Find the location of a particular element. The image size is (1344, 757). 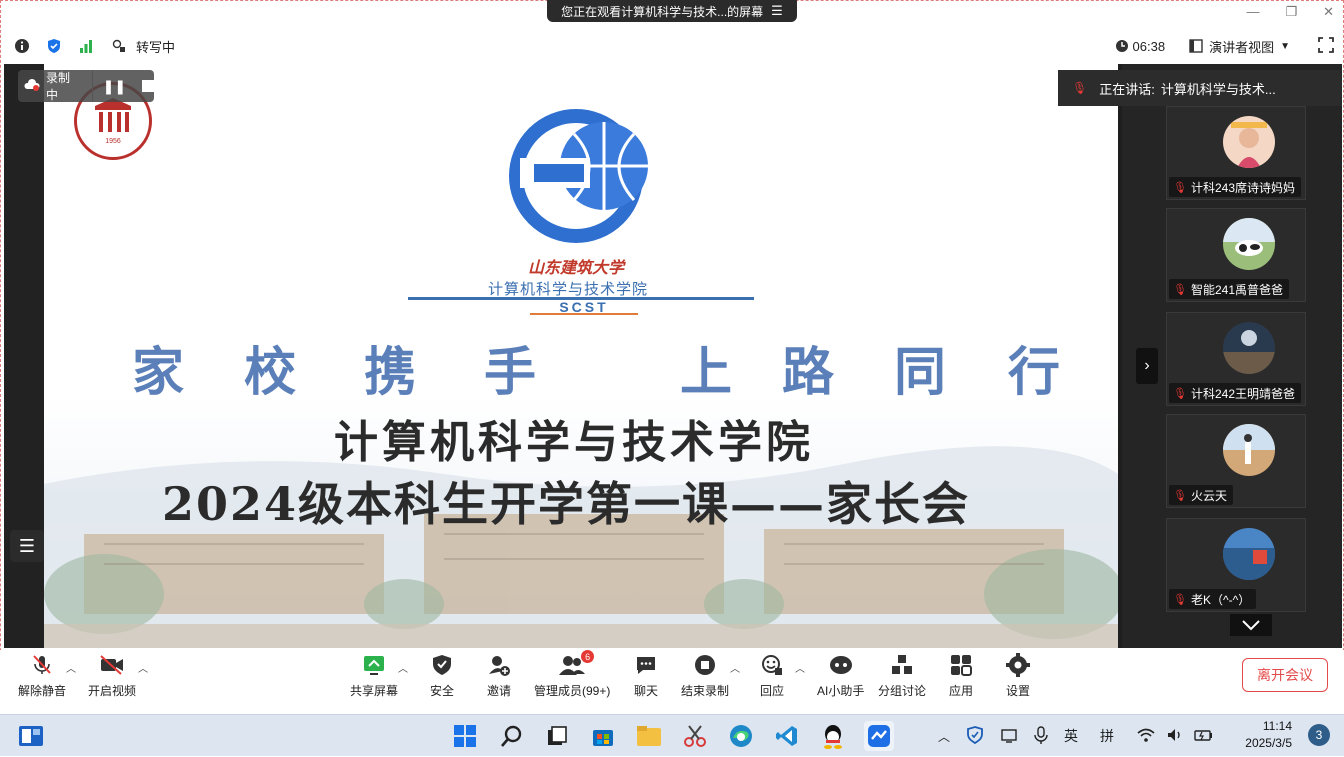

file-explorer-icon is located at coordinates (649, 736).